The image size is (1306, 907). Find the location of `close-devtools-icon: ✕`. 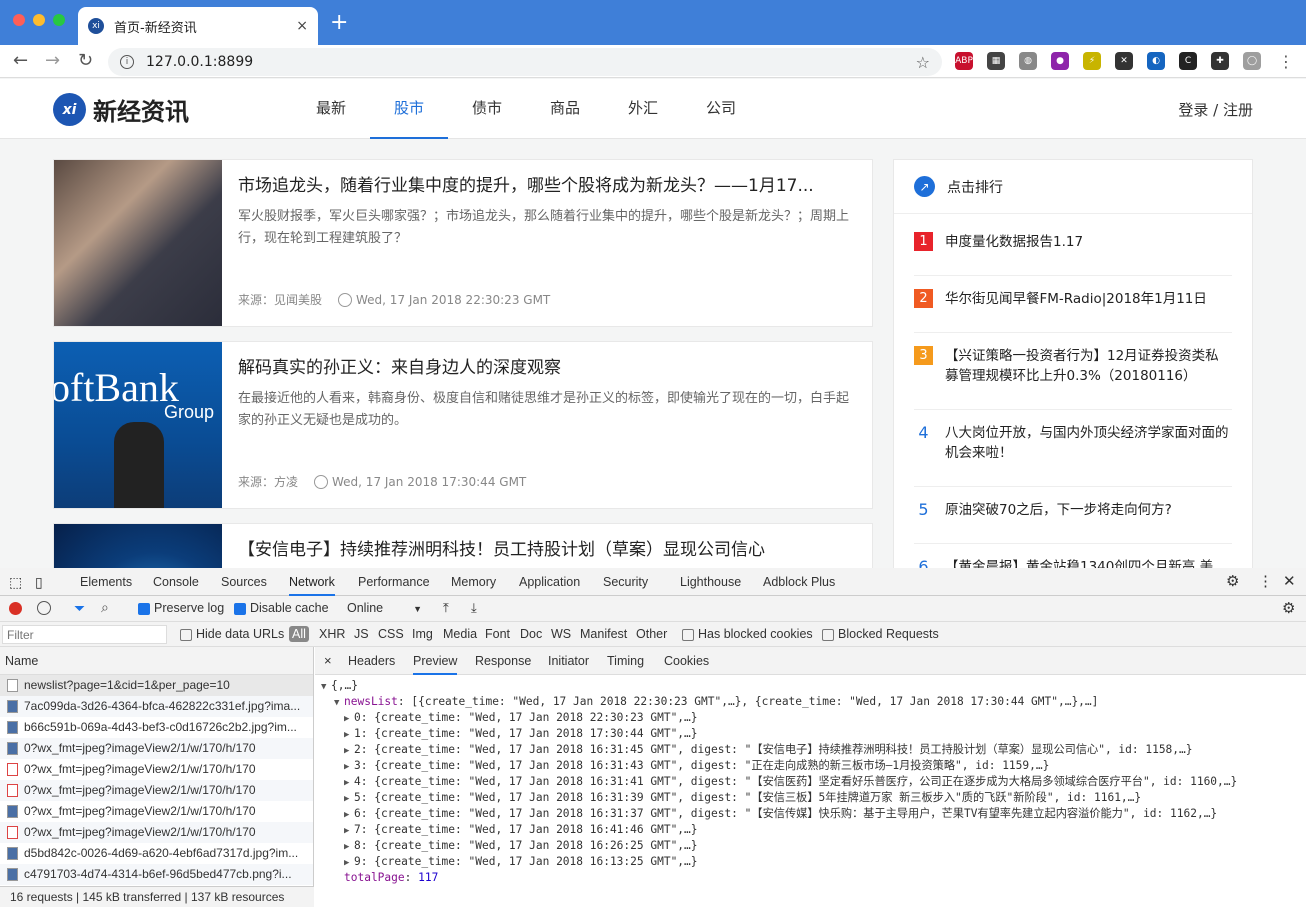

close-devtools-icon: ✕ is located at coordinates (1289, 582).